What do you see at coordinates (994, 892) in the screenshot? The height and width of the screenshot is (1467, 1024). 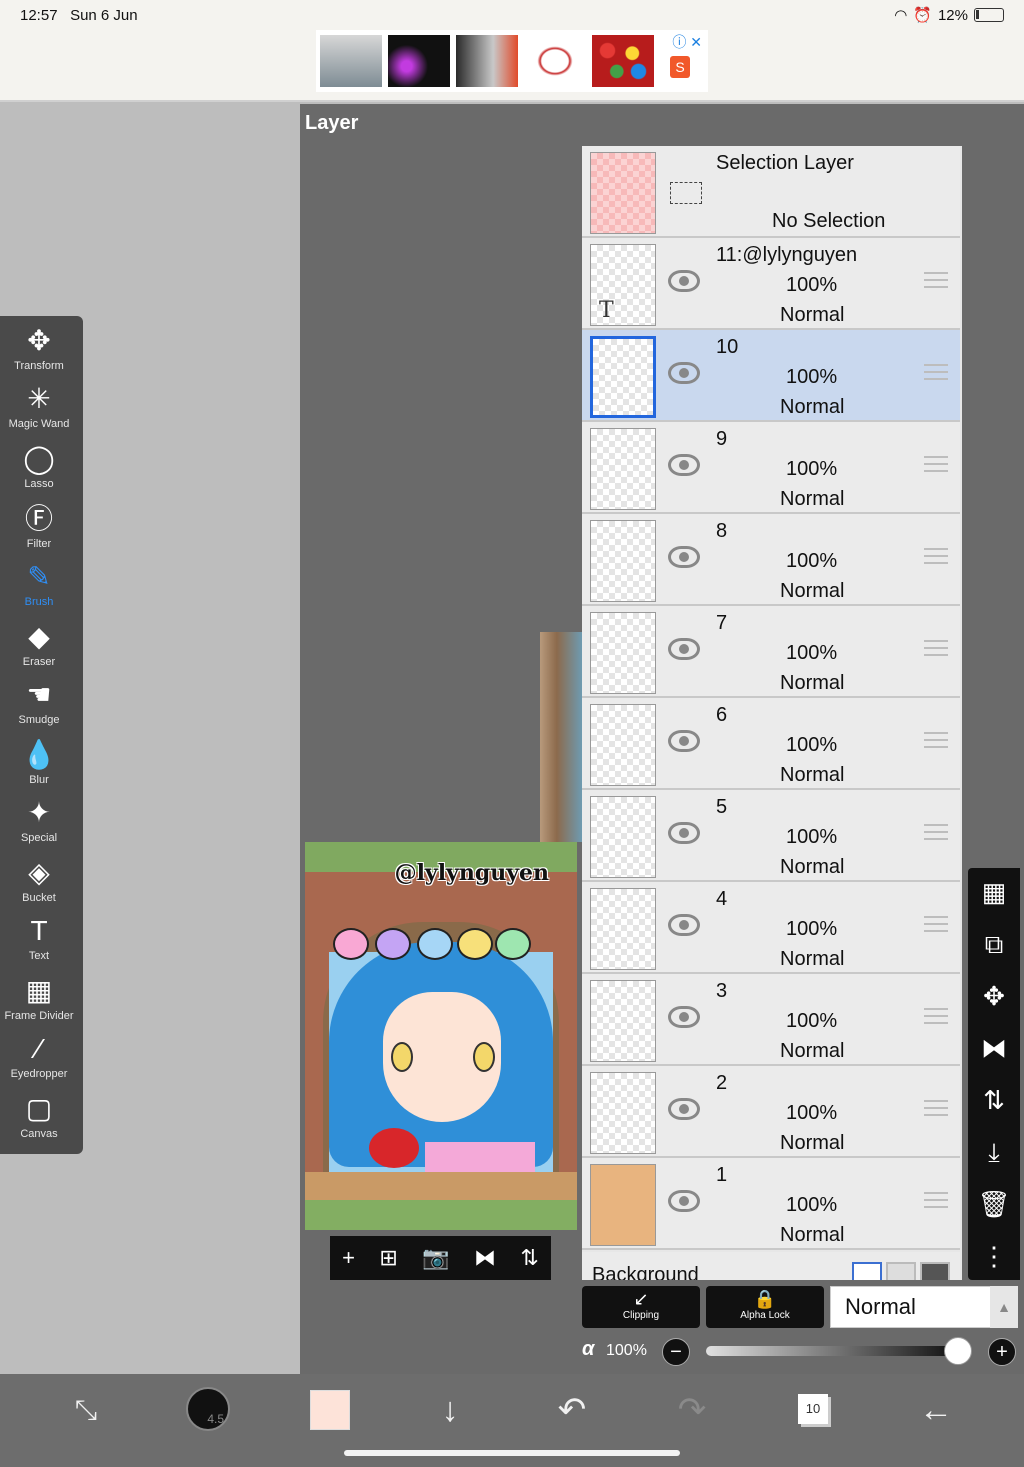 I see `checker-icon: ▦` at bounding box center [994, 892].